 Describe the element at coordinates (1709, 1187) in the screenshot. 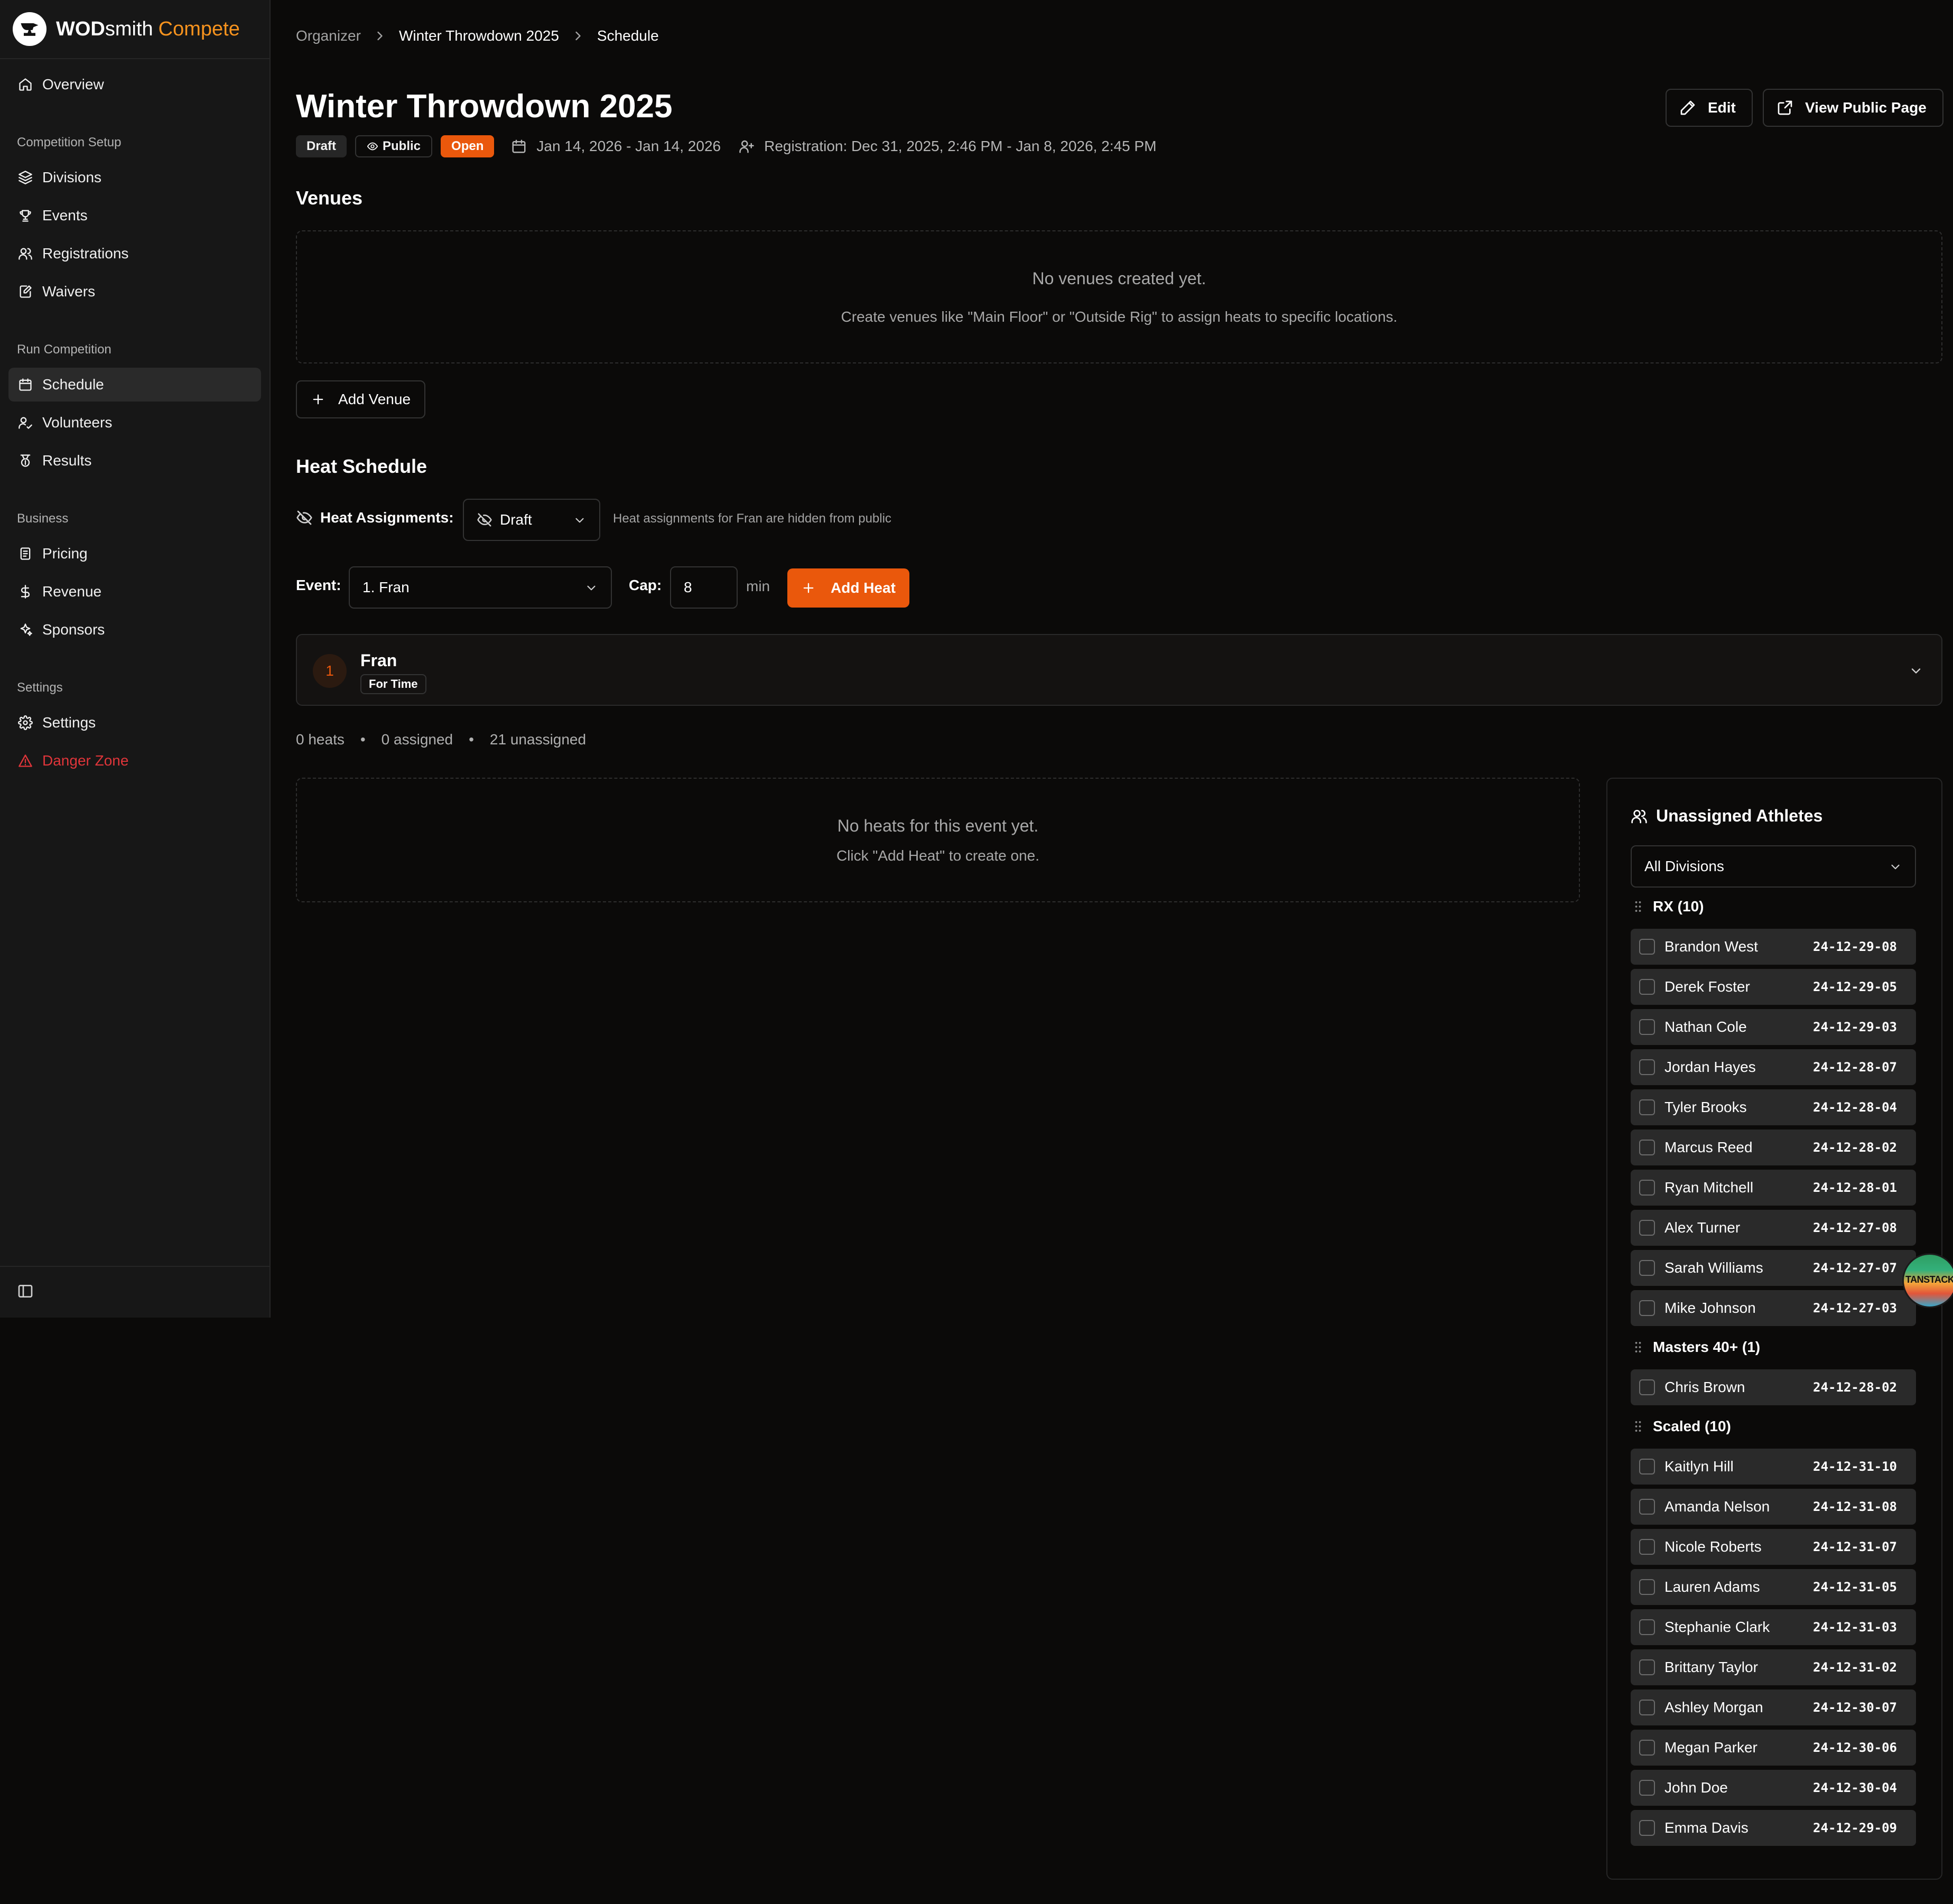

I see `athlete-name: Ryan Mitchell` at that location.